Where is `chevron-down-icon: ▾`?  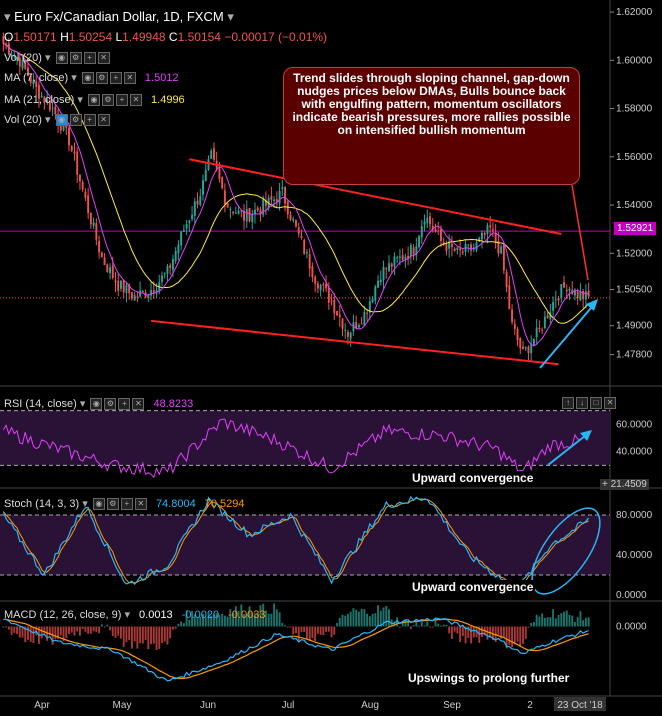
chevron-down-icon: ▾ is located at coordinates (230, 16).